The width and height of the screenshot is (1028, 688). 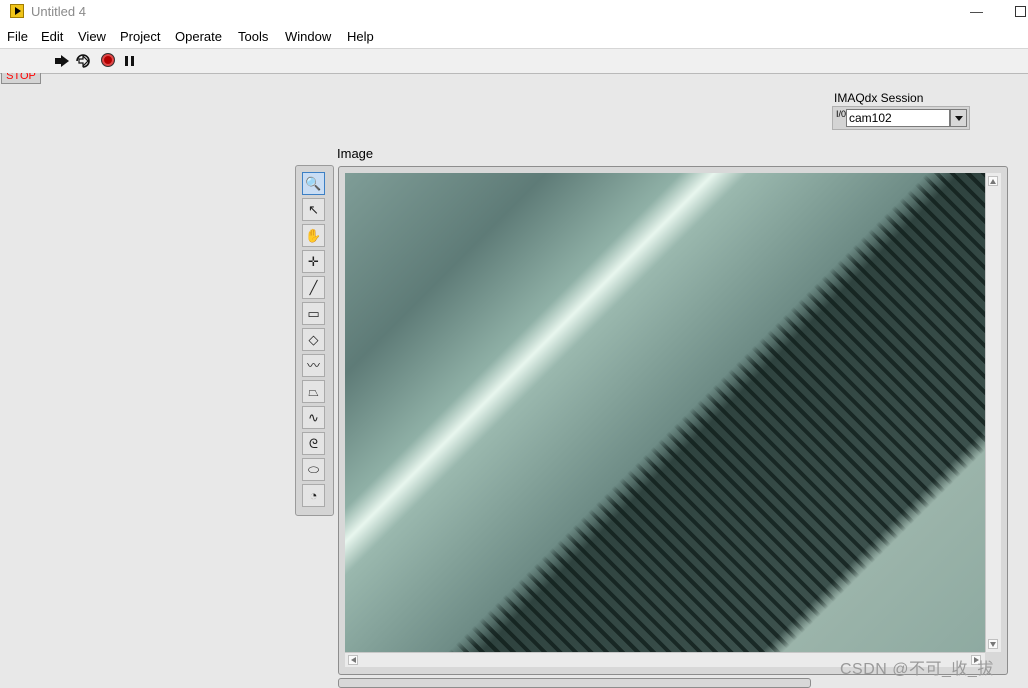 What do you see at coordinates (131, 61) in the screenshot?
I see `pause-icon` at bounding box center [131, 61].